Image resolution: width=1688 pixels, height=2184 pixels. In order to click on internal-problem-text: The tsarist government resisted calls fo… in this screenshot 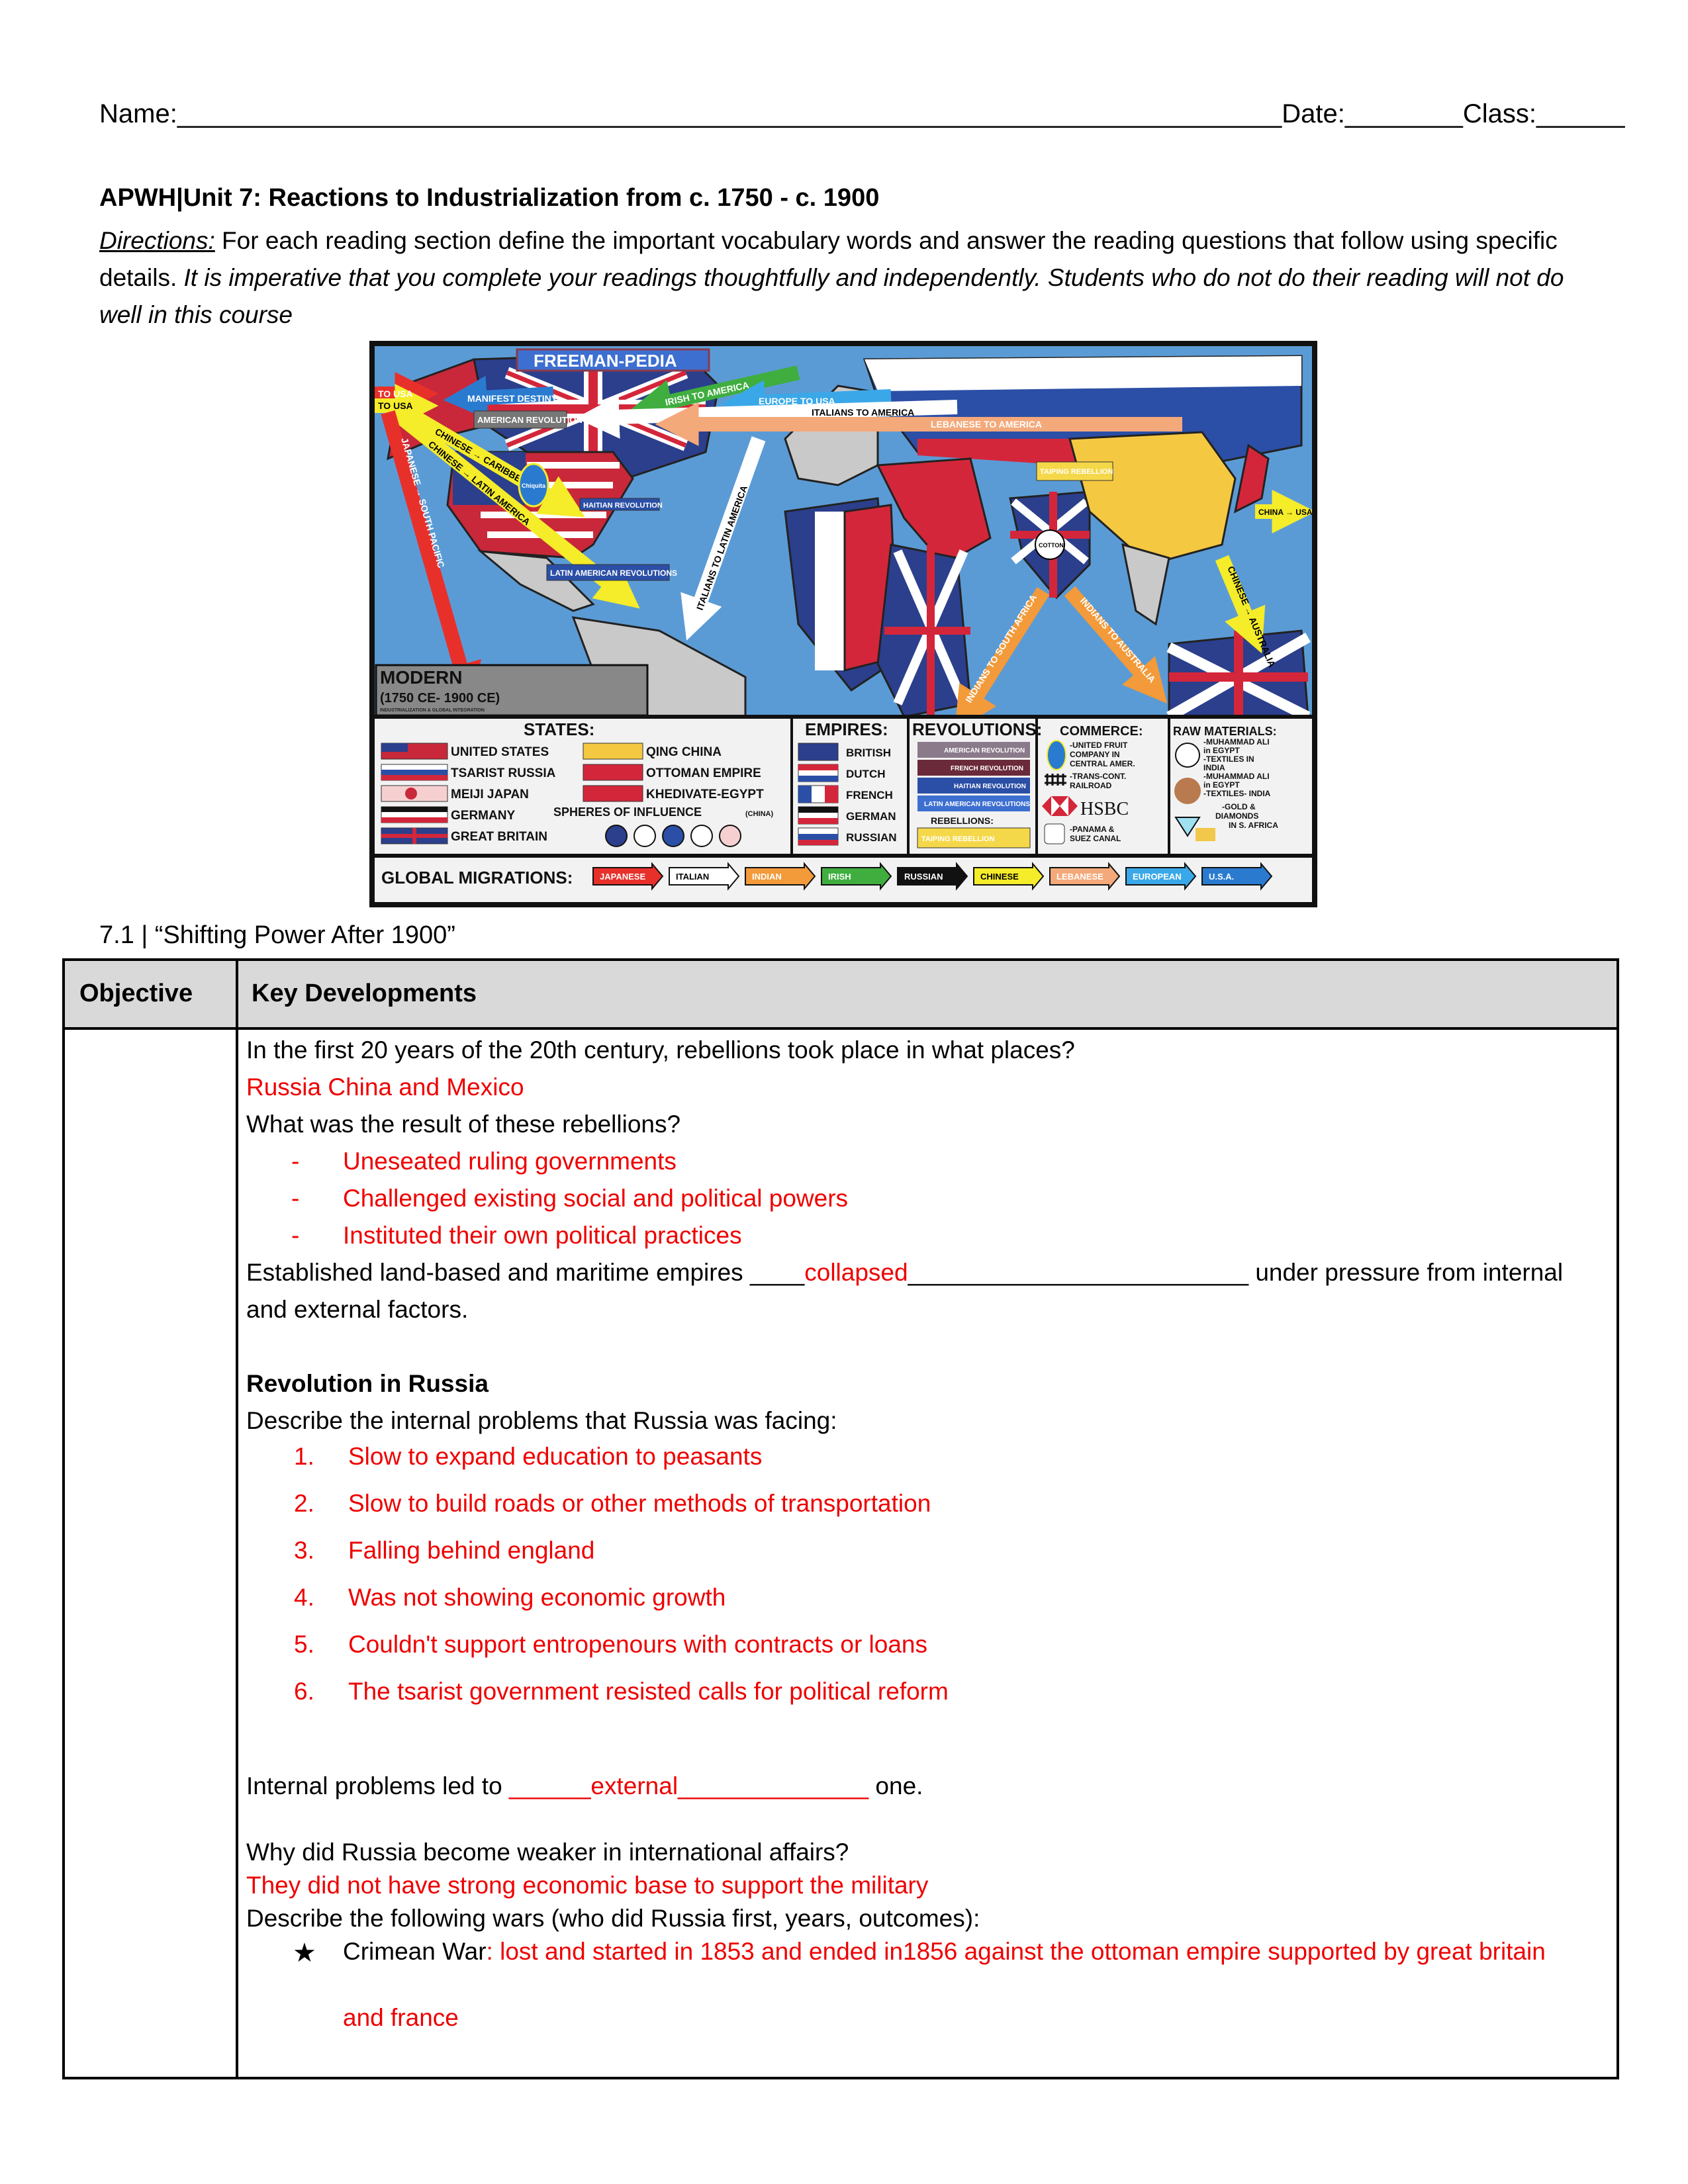, I will do `click(648, 1692)`.